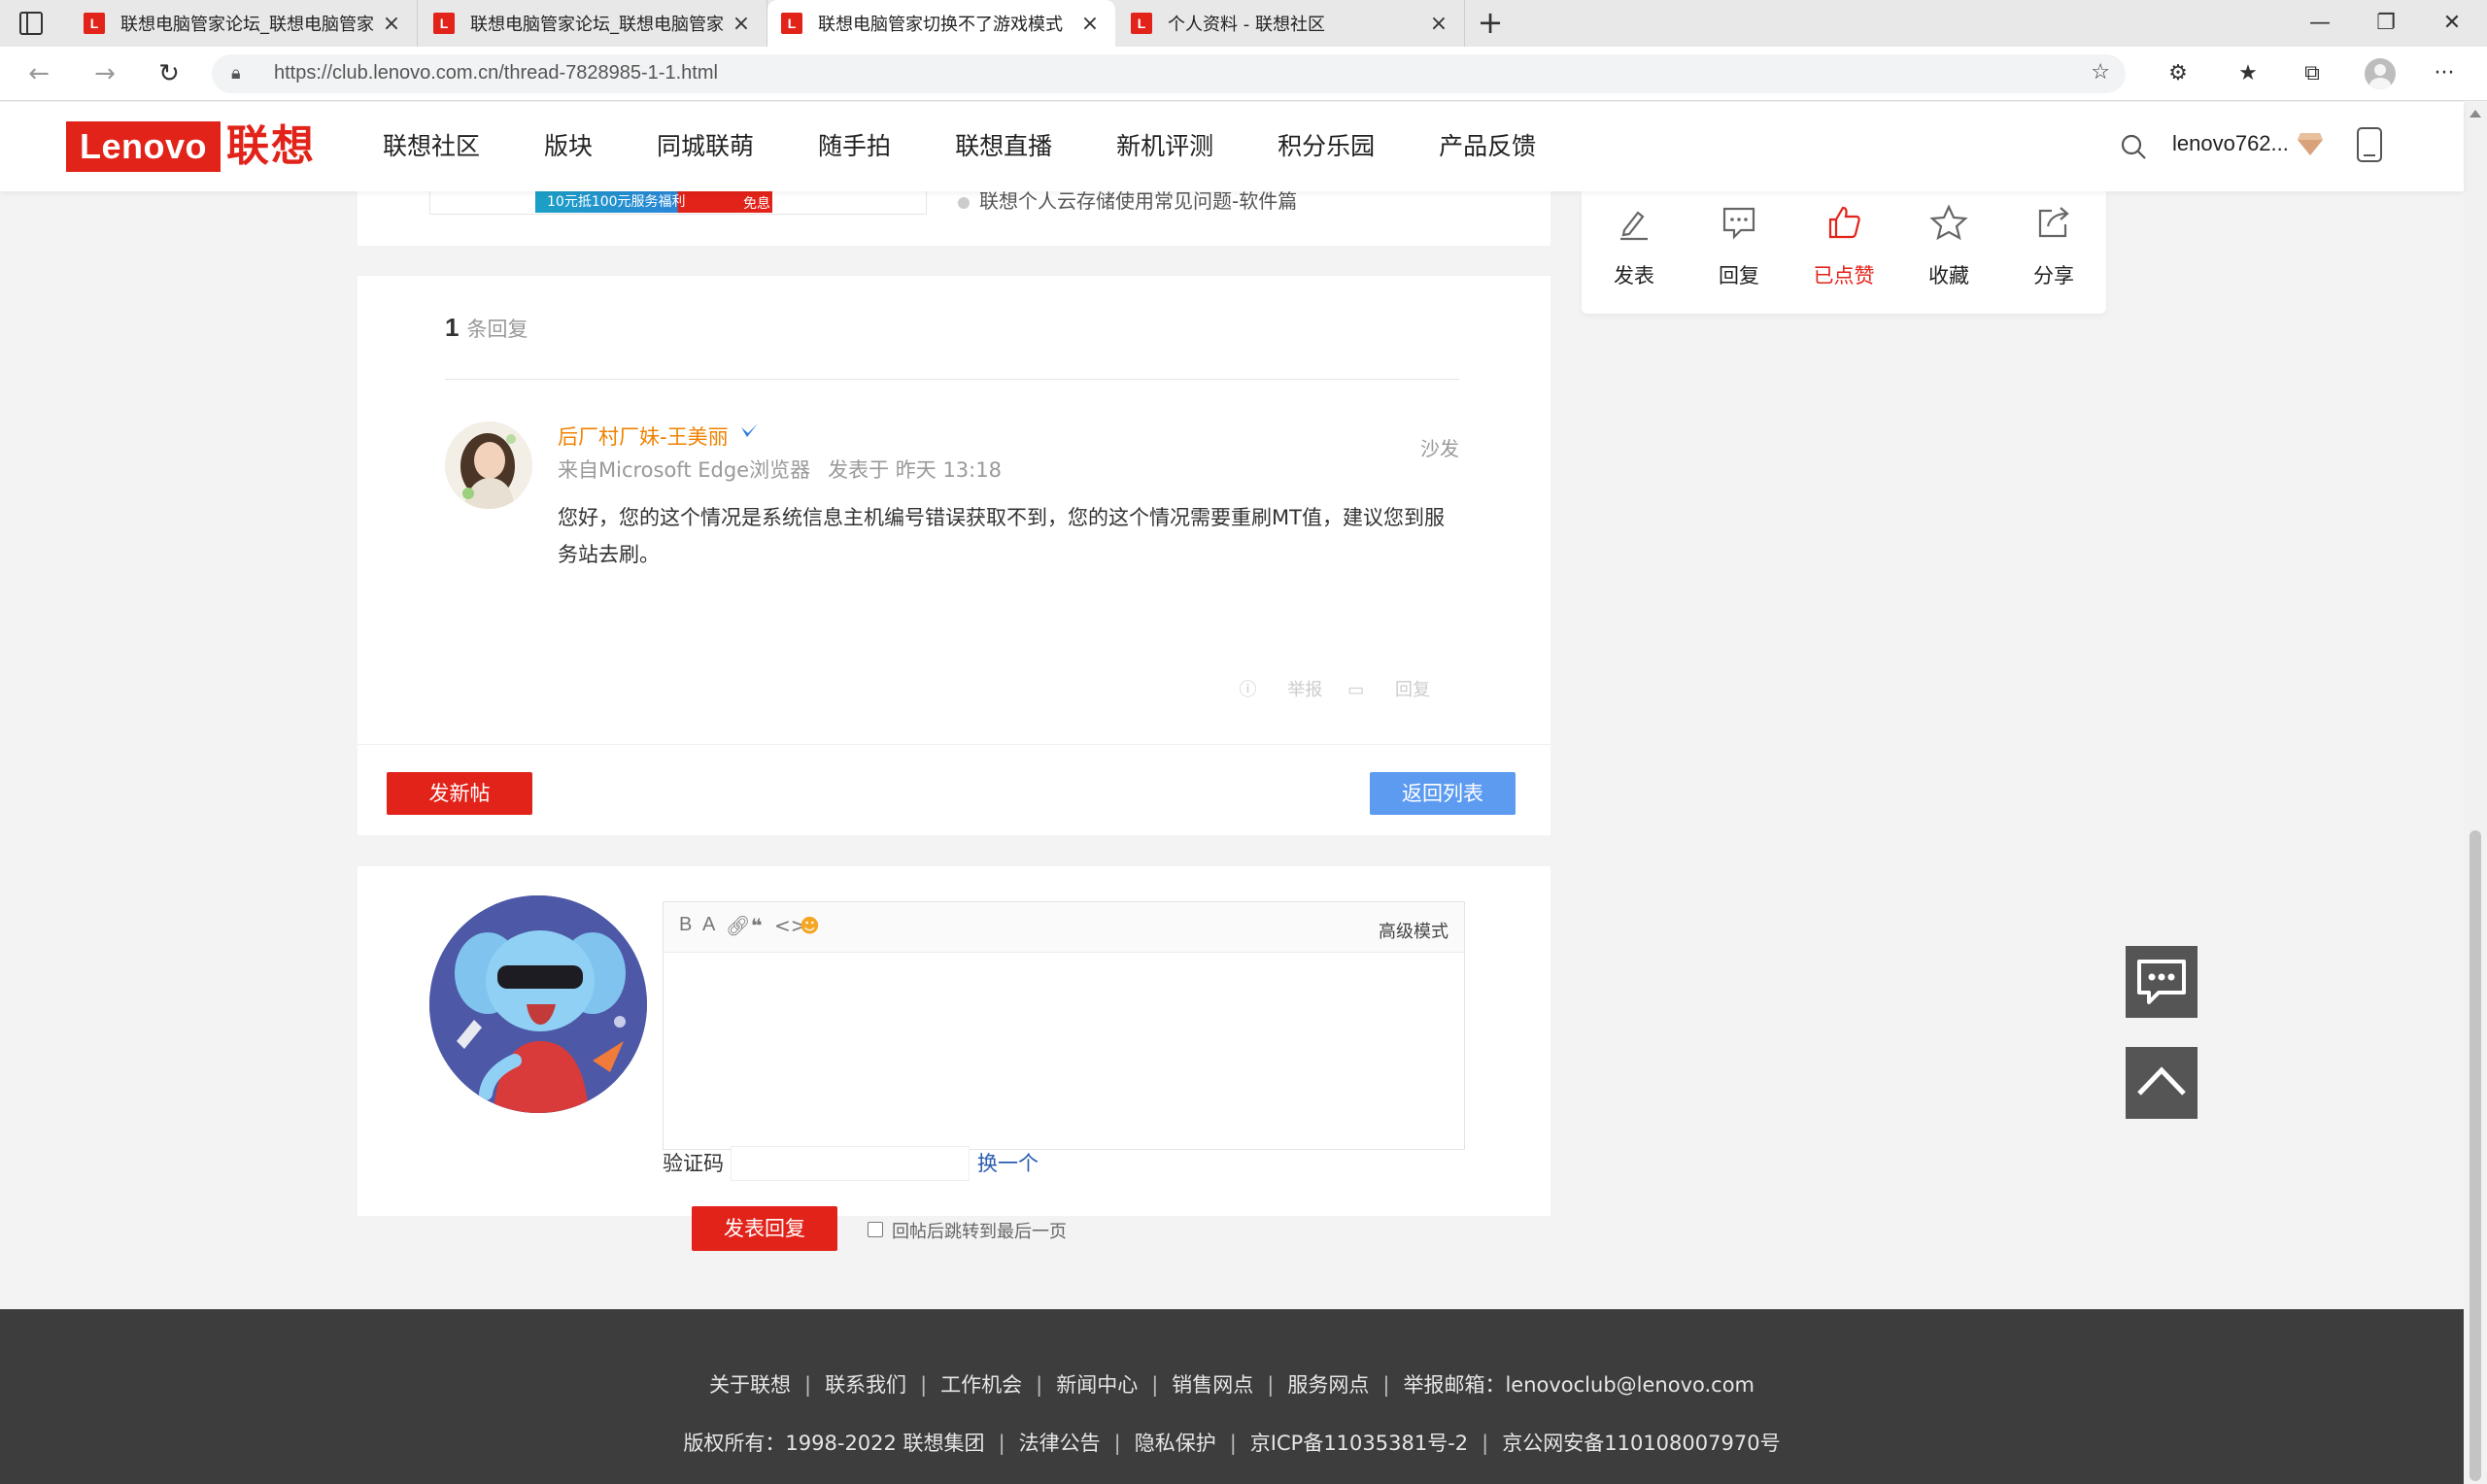 The width and height of the screenshot is (2487, 1484). I want to click on reload-icon: ↻, so click(169, 74).